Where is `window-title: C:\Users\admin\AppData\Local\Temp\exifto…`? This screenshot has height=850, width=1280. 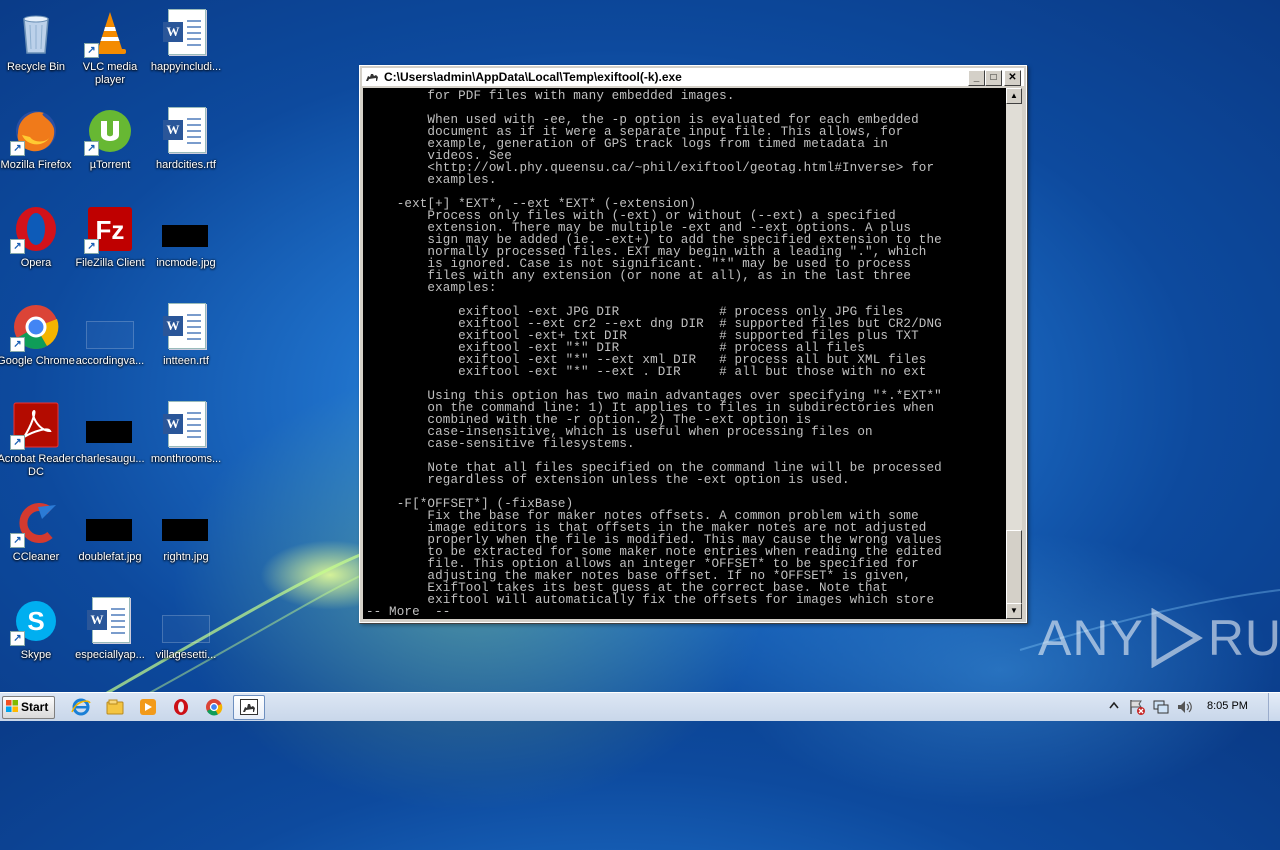 window-title: C:\Users\admin\AppData\Local\Temp\exifto… is located at coordinates (533, 77).